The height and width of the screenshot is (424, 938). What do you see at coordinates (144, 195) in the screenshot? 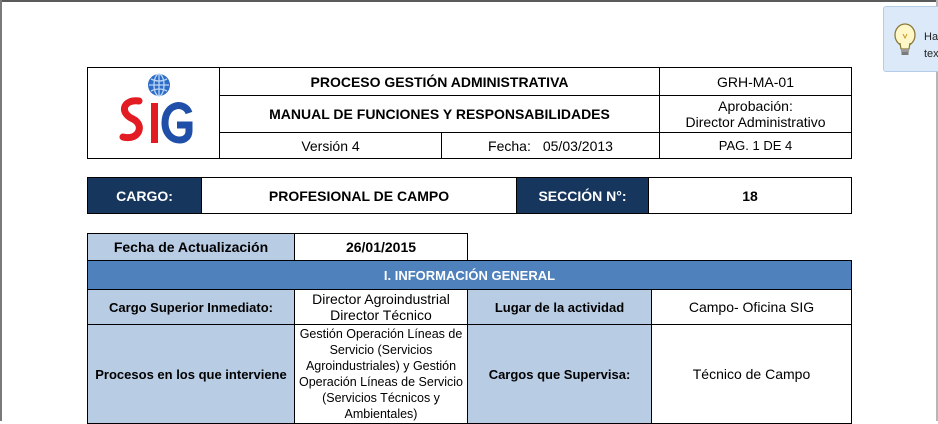
I see `cargo-label: CARGO:` at bounding box center [144, 195].